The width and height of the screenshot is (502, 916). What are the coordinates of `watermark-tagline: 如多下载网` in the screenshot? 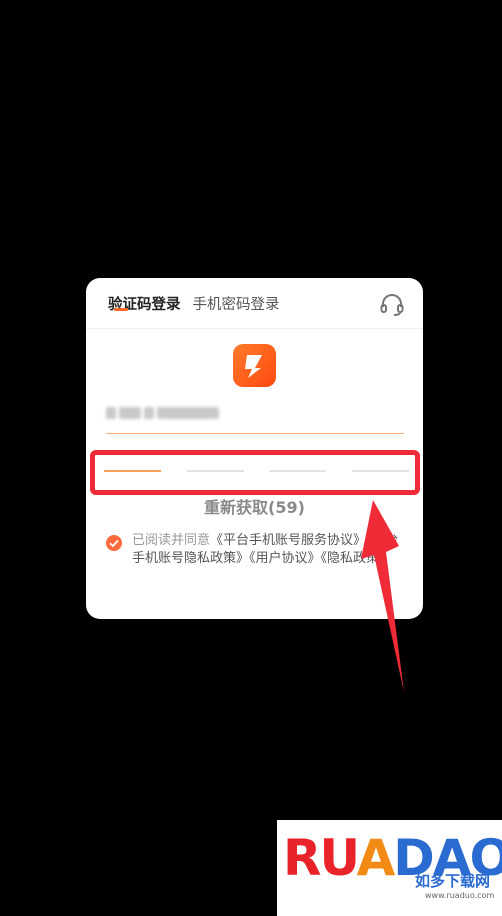 It's located at (453, 881).